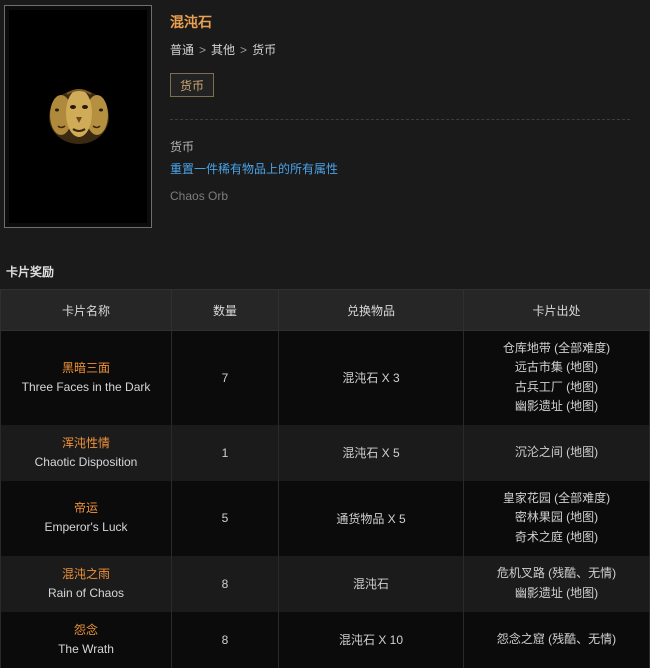 The image size is (650, 668). I want to click on source-cell: 皇家花园 (全部难度) 密林果园 (地图) 奇术之庭 (地图), so click(556, 518).